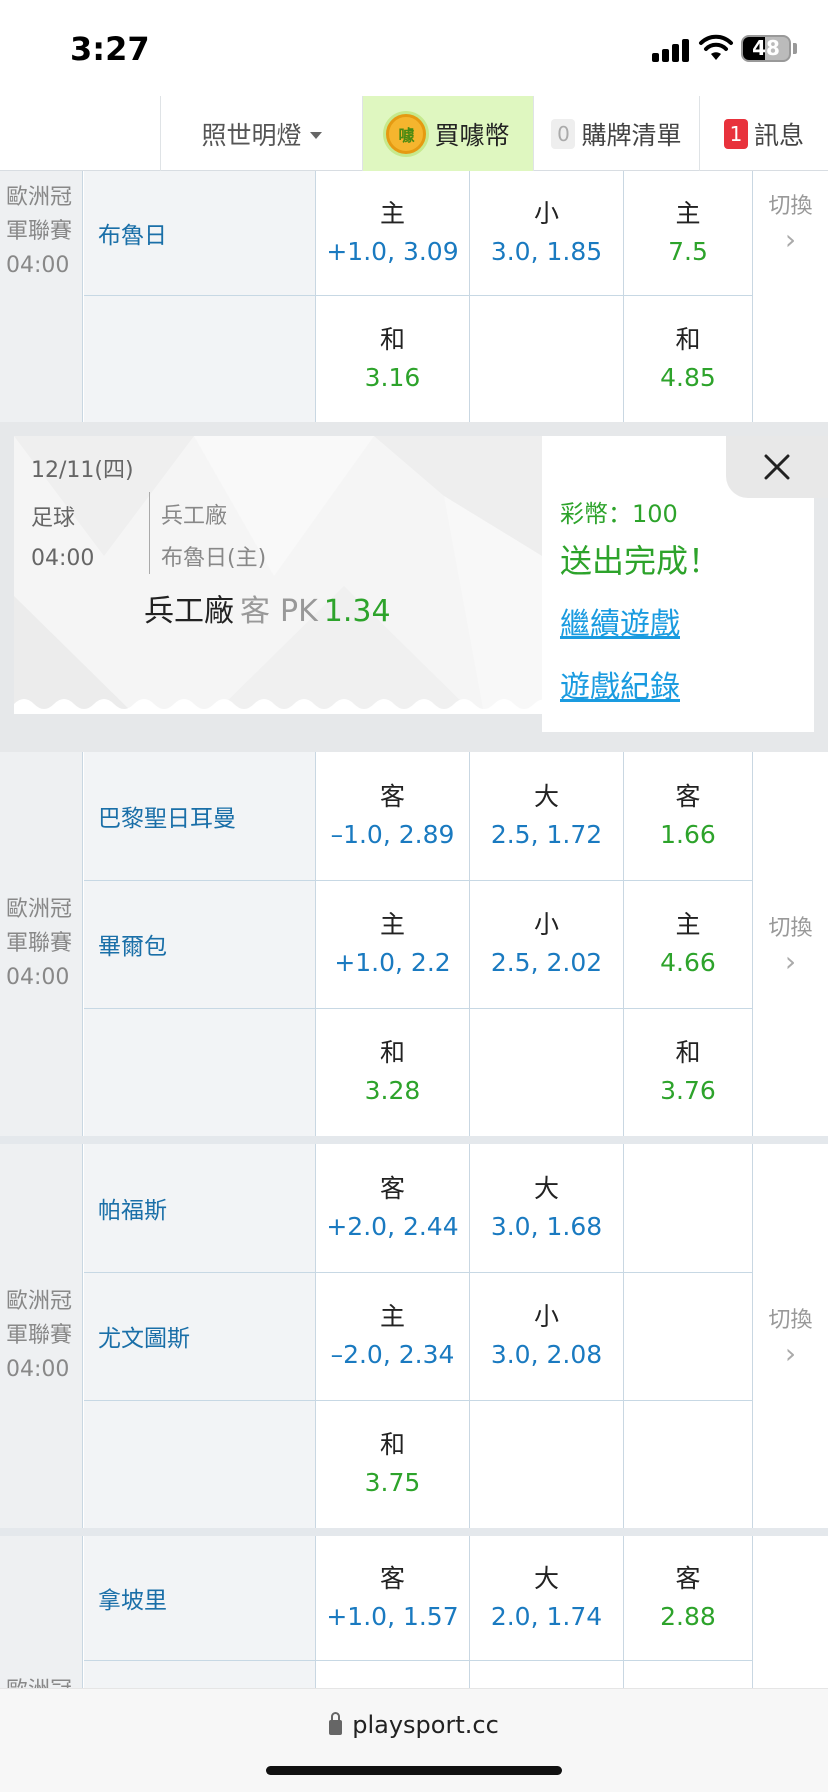  Describe the element at coordinates (200, 1598) in the screenshot. I see `away-team-name: 拿坡里` at that location.